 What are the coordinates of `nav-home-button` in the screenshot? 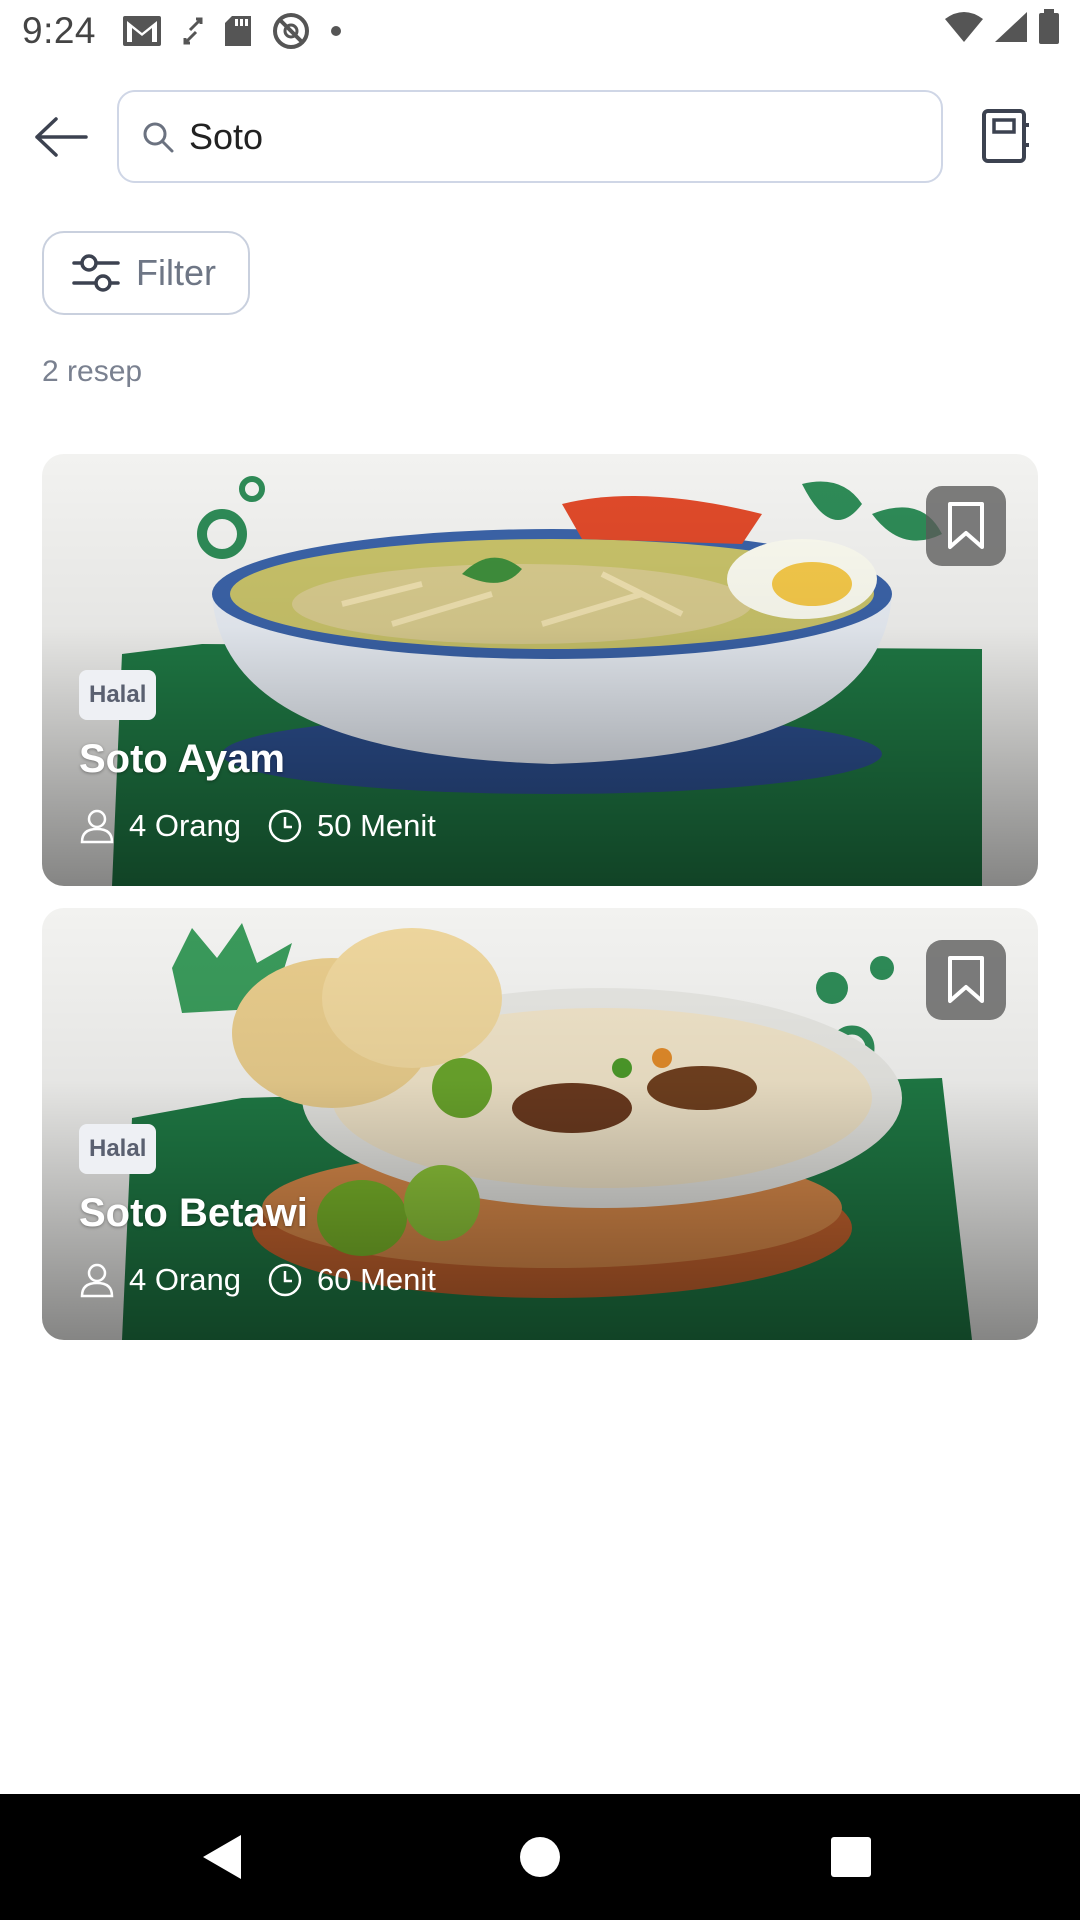 It's located at (540, 1857).